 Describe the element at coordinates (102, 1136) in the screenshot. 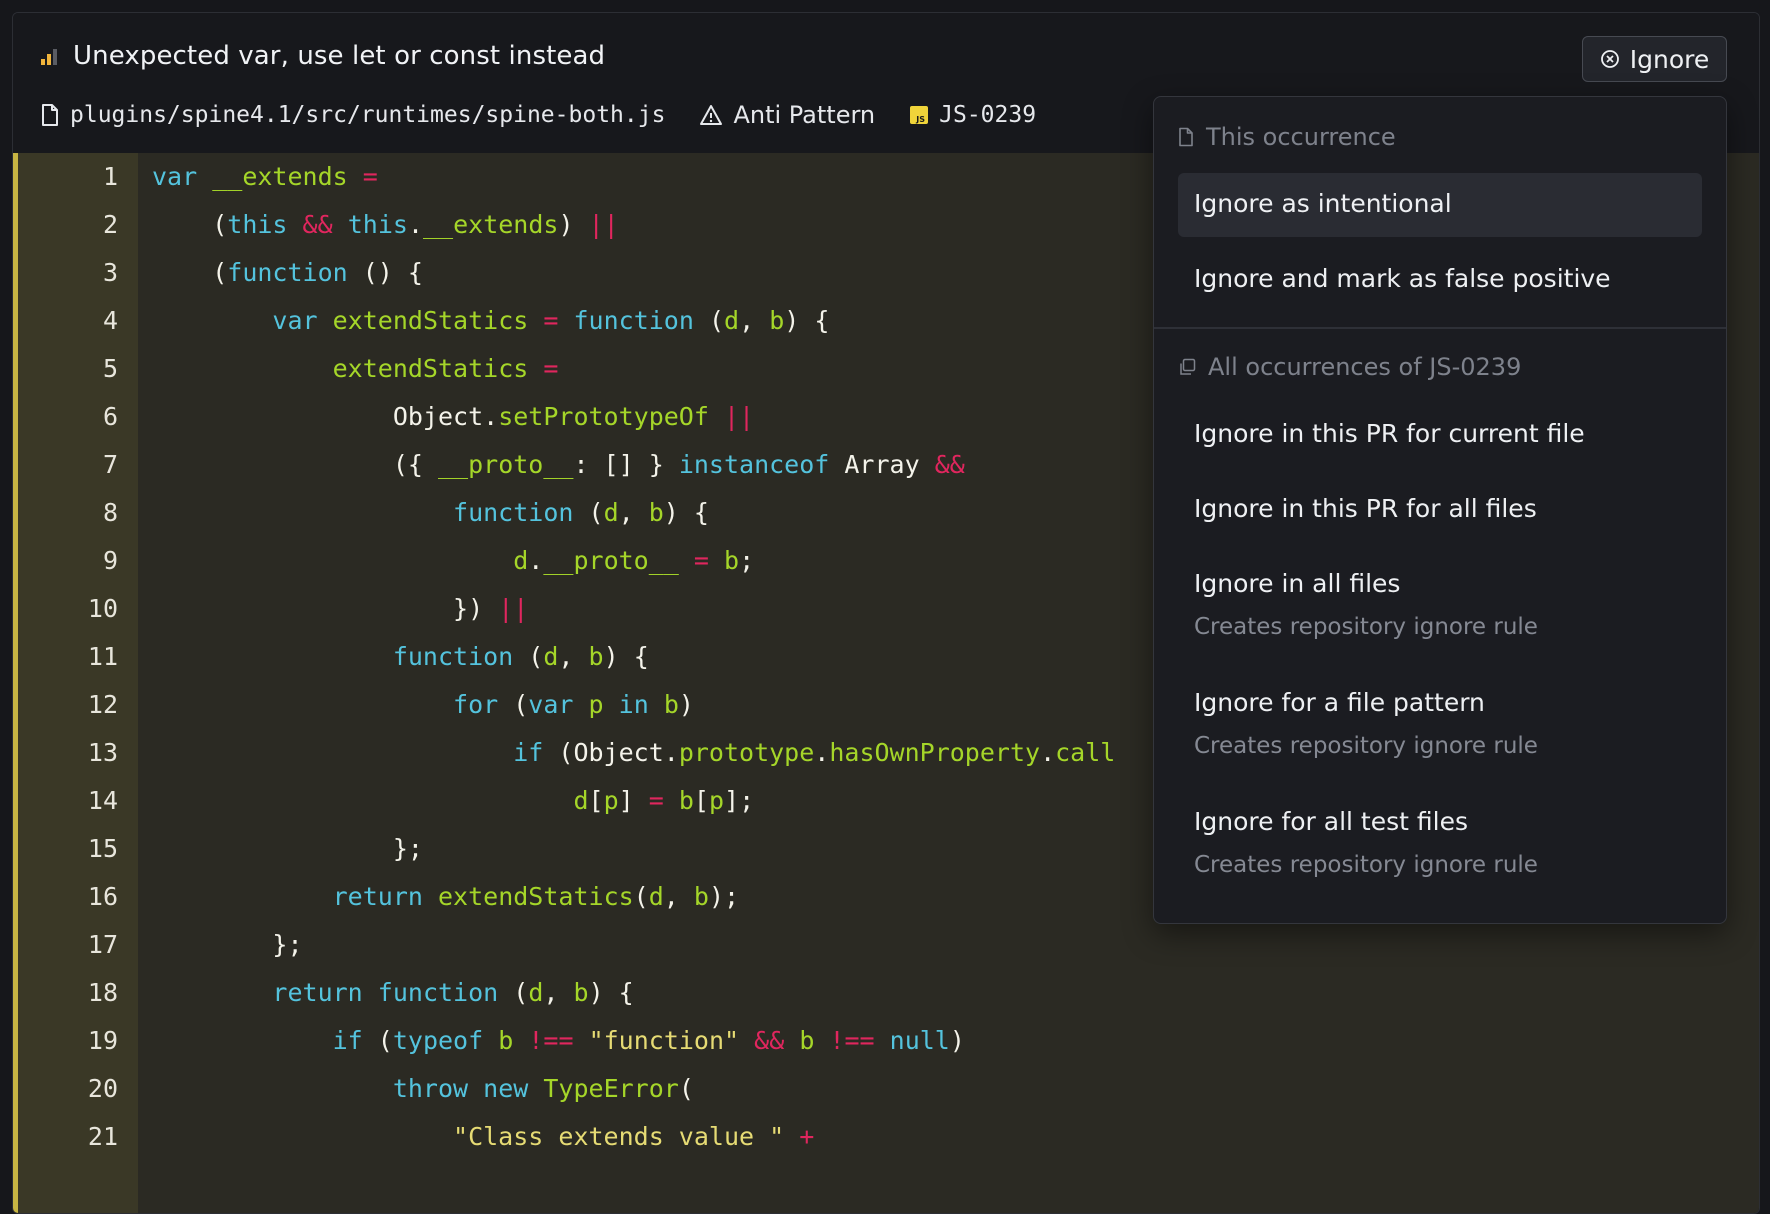

I see `line-number: 21` at that location.